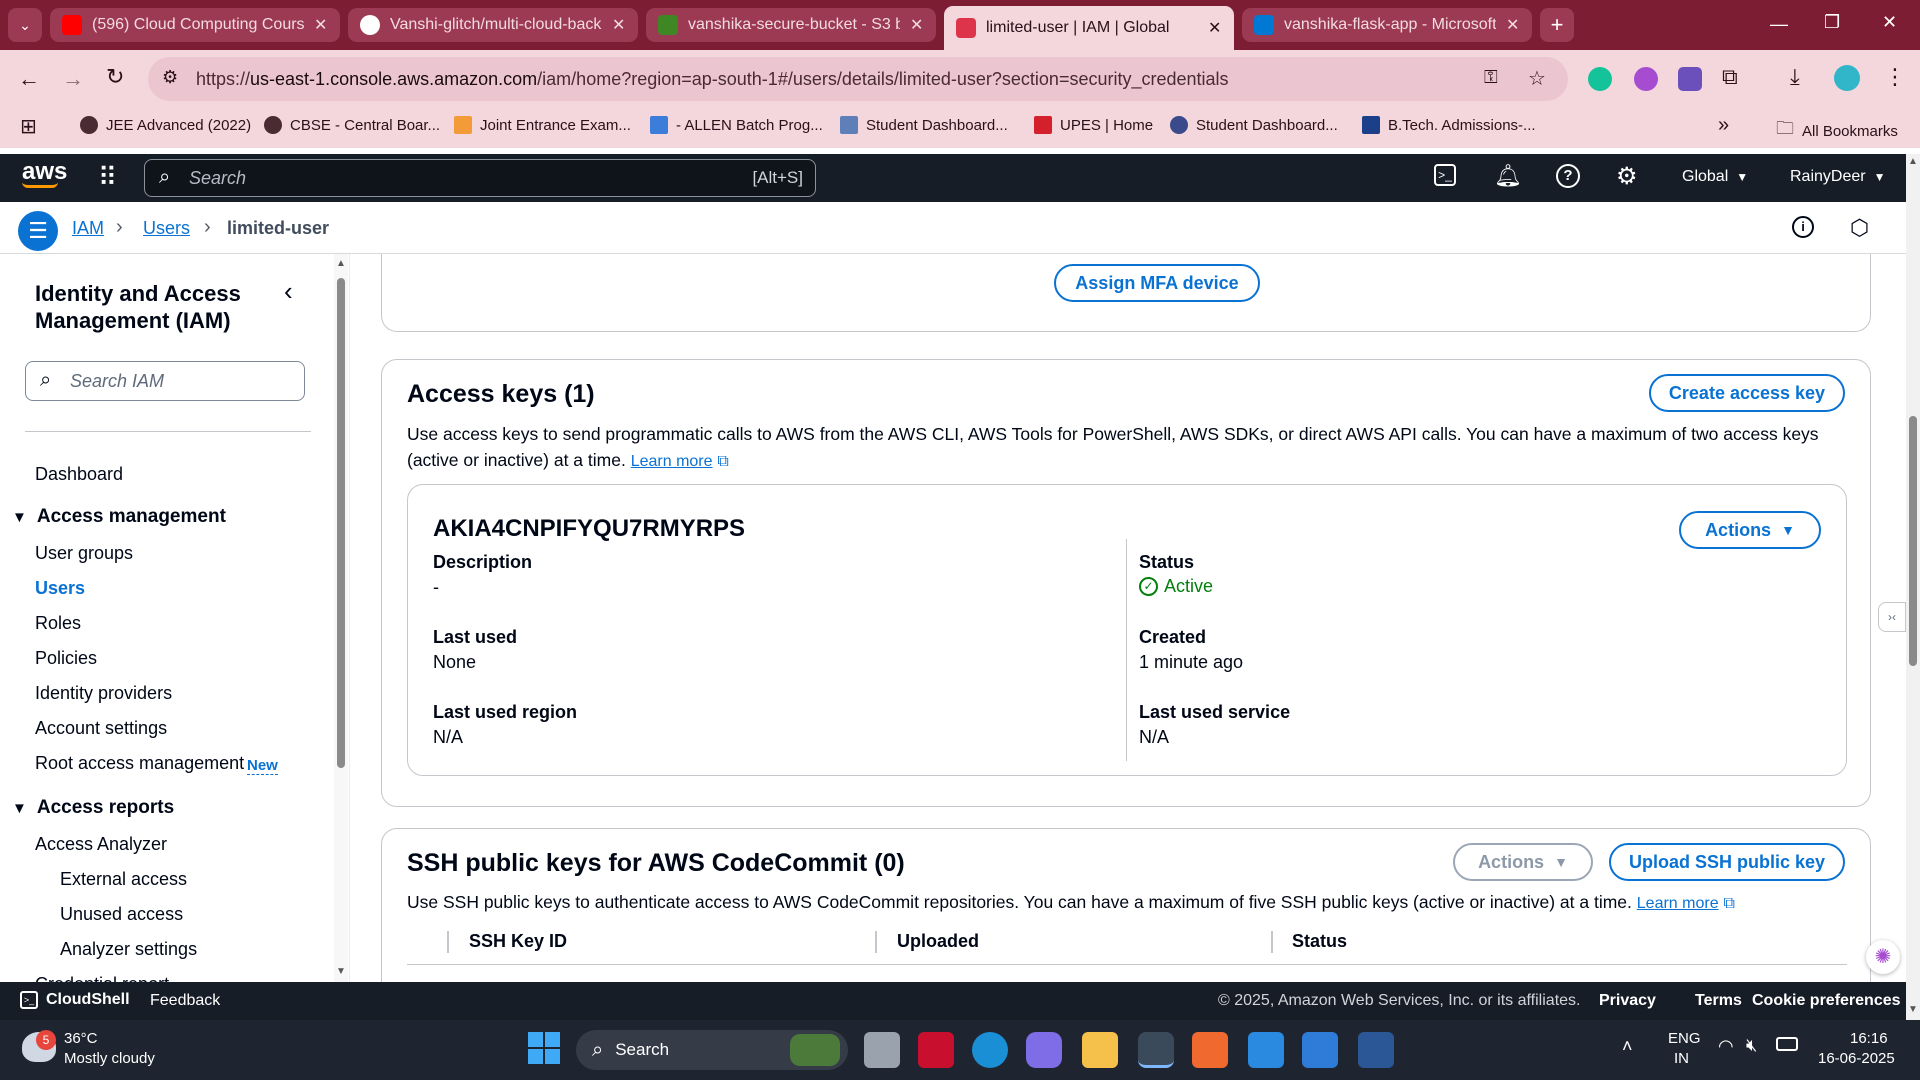 This screenshot has width=1920, height=1080. Describe the element at coordinates (1537, 78) in the screenshot. I see `star-bookmark-icon: ☆` at that location.